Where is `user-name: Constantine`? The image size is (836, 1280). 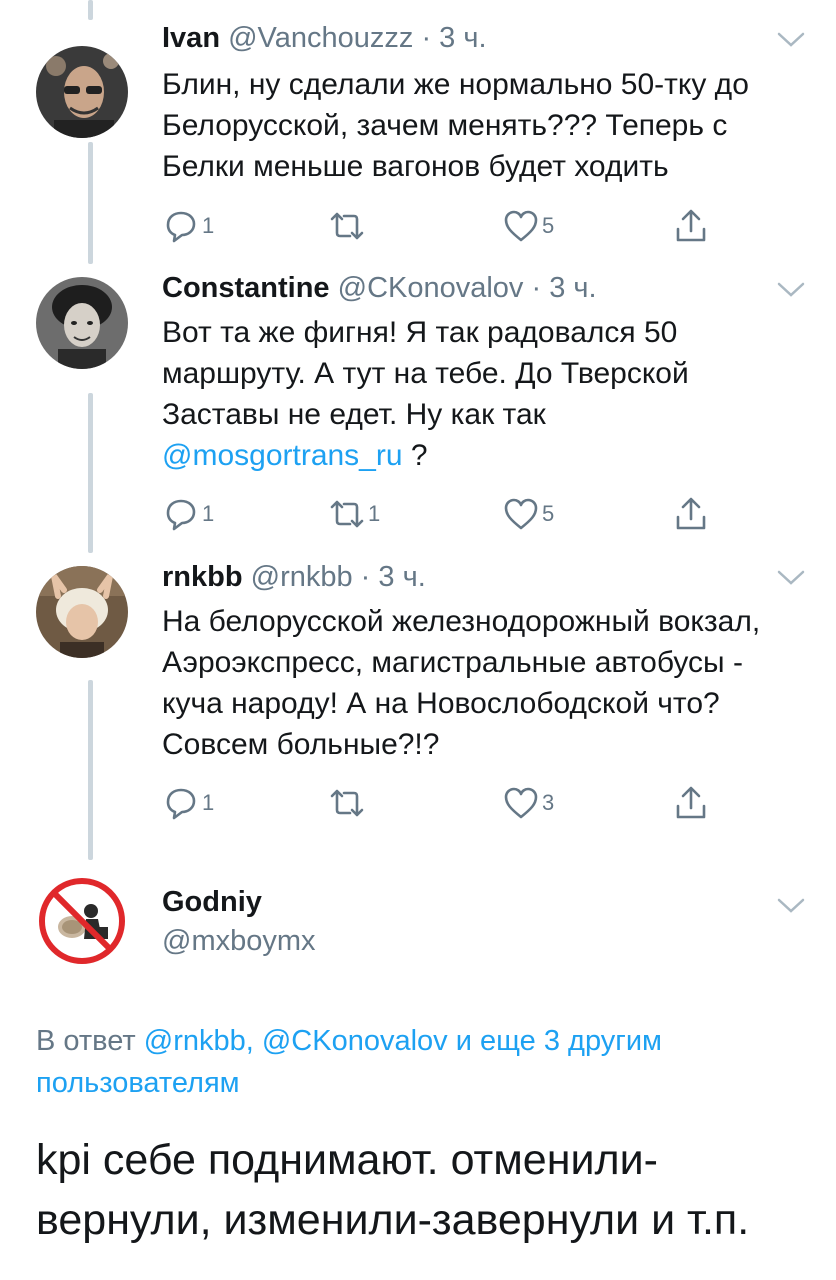
user-name: Constantine is located at coordinates (246, 288).